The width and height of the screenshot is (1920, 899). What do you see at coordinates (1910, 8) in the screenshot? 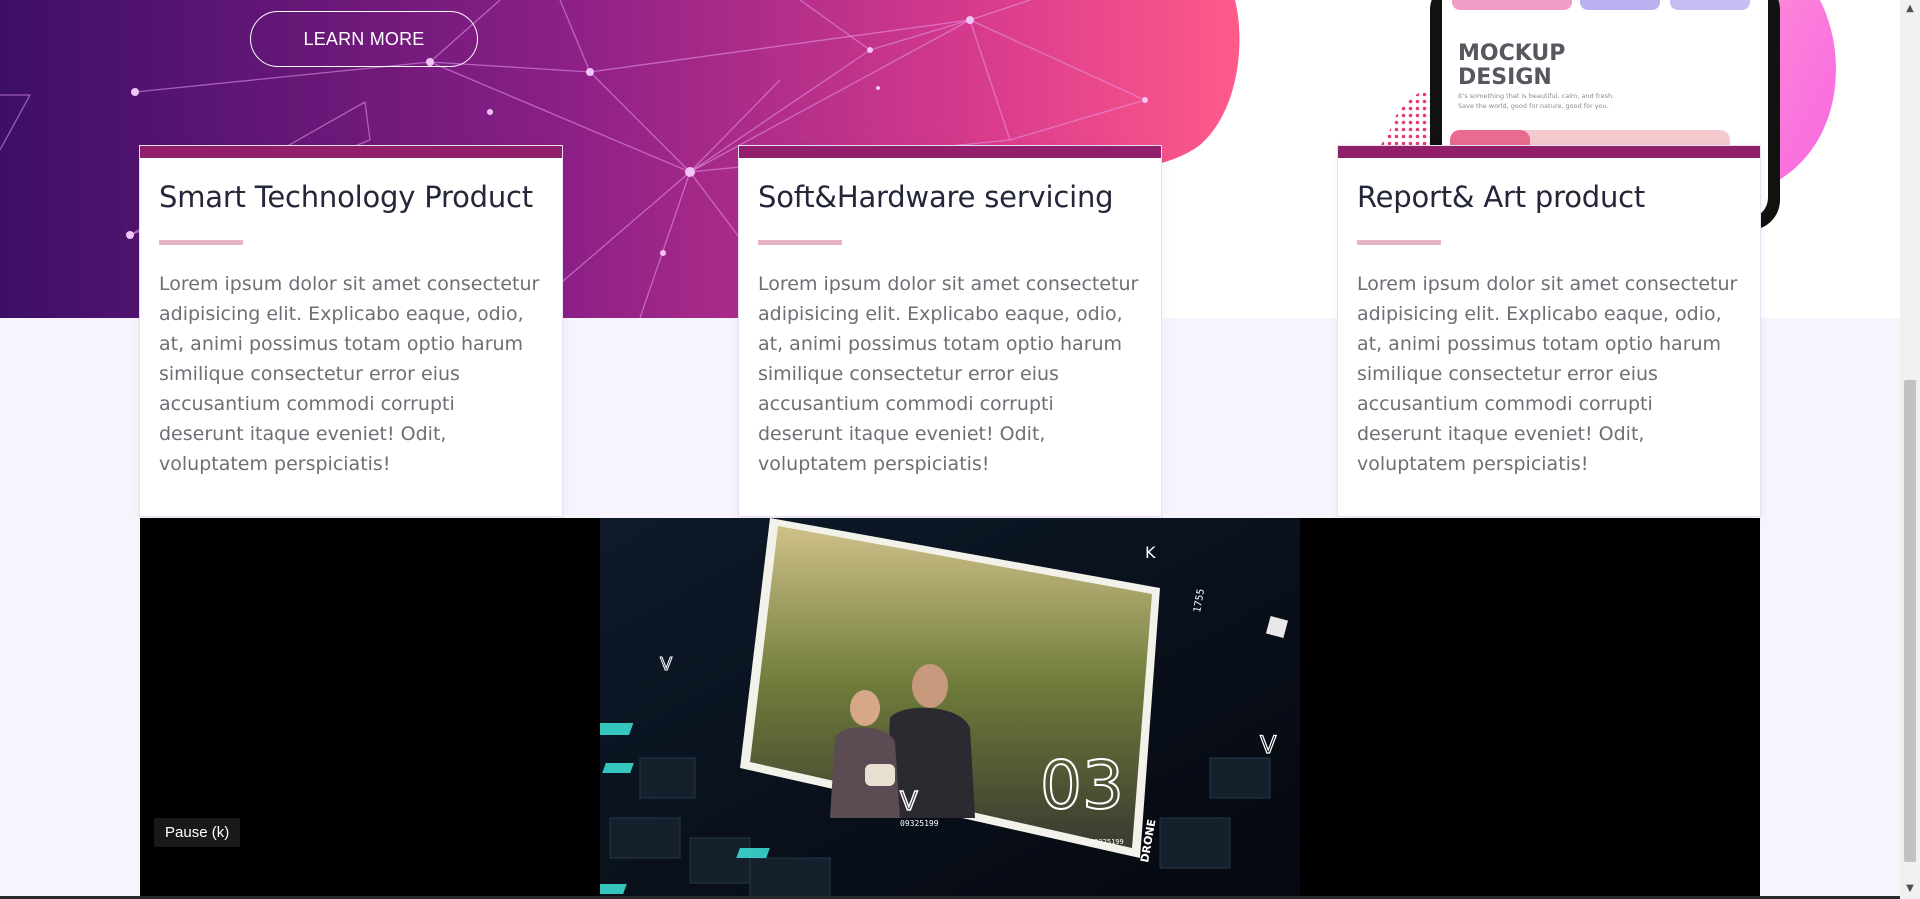
I see `scroll-up-arrow-icon: ▲` at bounding box center [1910, 8].